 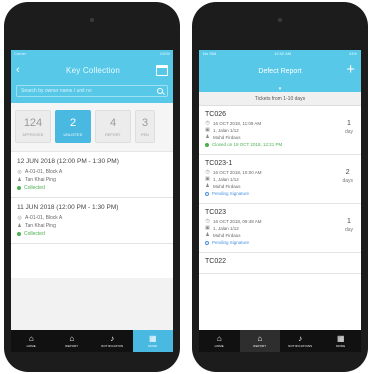 I want to click on ticket-status: Pending Signature, so click(x=231, y=193).